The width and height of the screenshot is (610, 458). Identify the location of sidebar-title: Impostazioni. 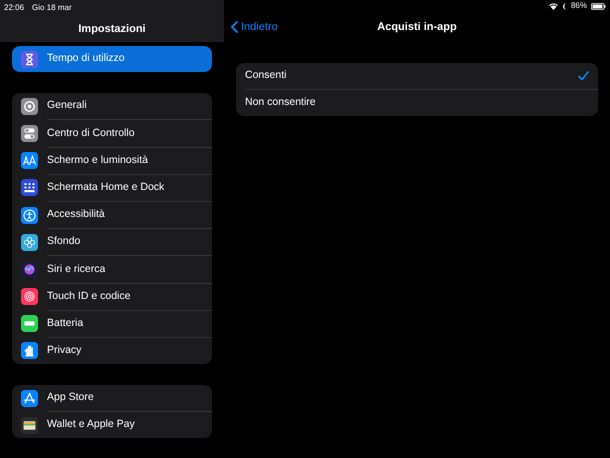
(112, 29).